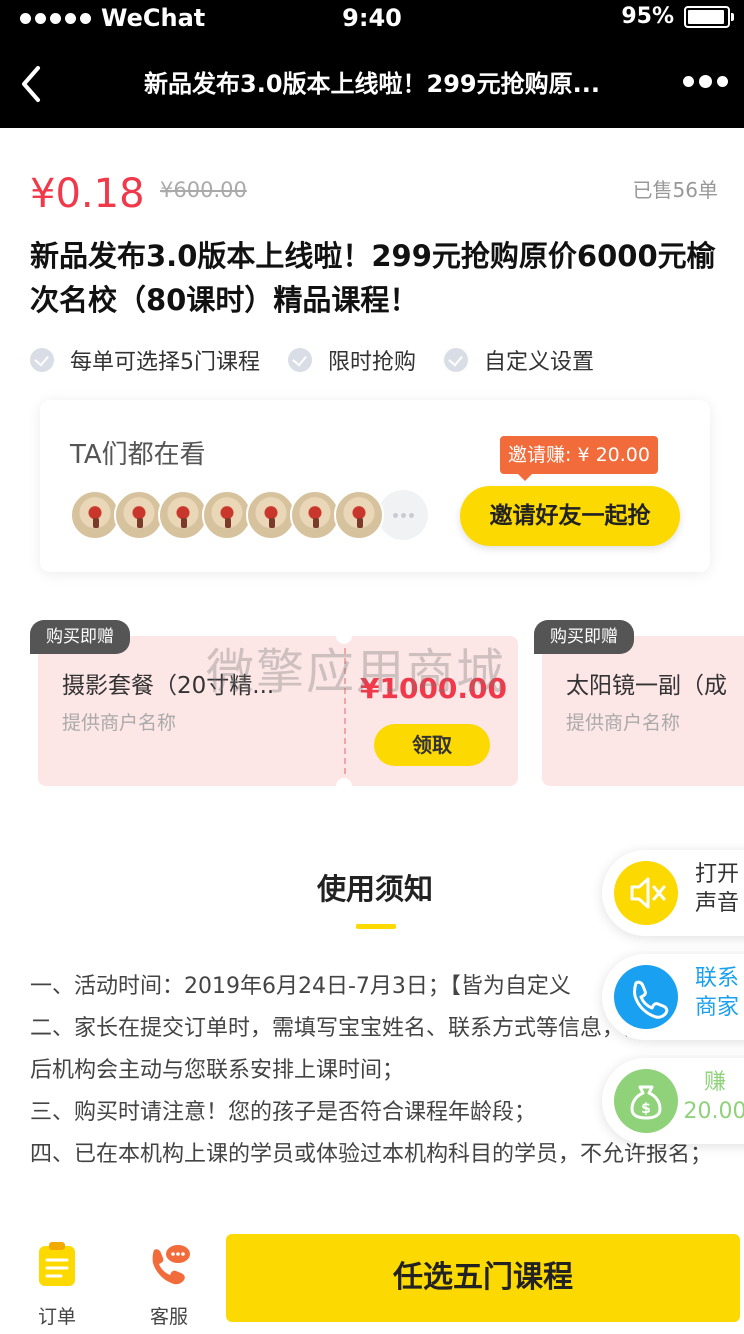  I want to click on money-bag-icon: $, so click(646, 1101).